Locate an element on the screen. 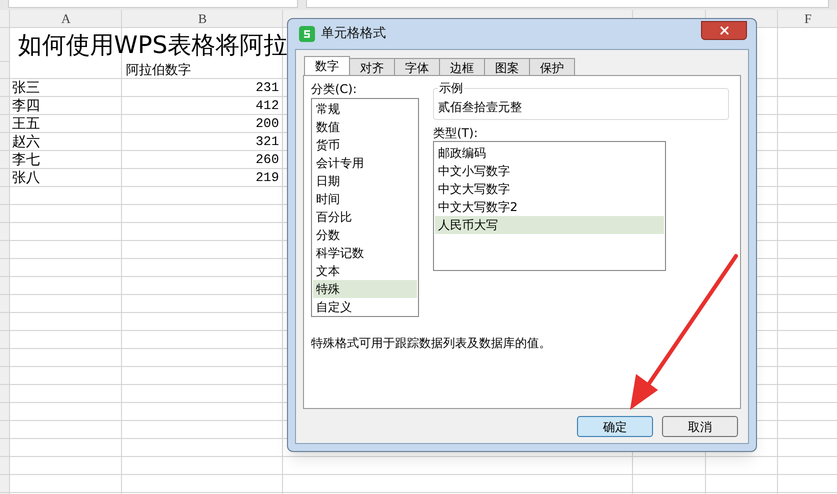 The width and height of the screenshot is (837, 494). type-item: 中文小写数字 is located at coordinates (549, 171).